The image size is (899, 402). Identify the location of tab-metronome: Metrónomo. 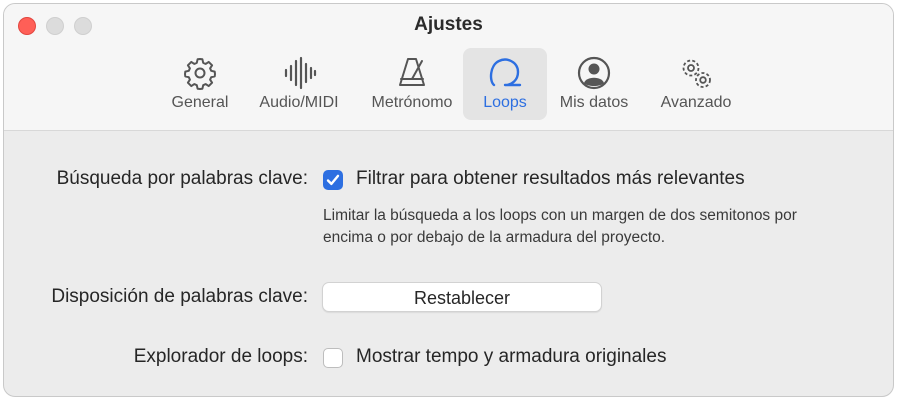
(412, 84).